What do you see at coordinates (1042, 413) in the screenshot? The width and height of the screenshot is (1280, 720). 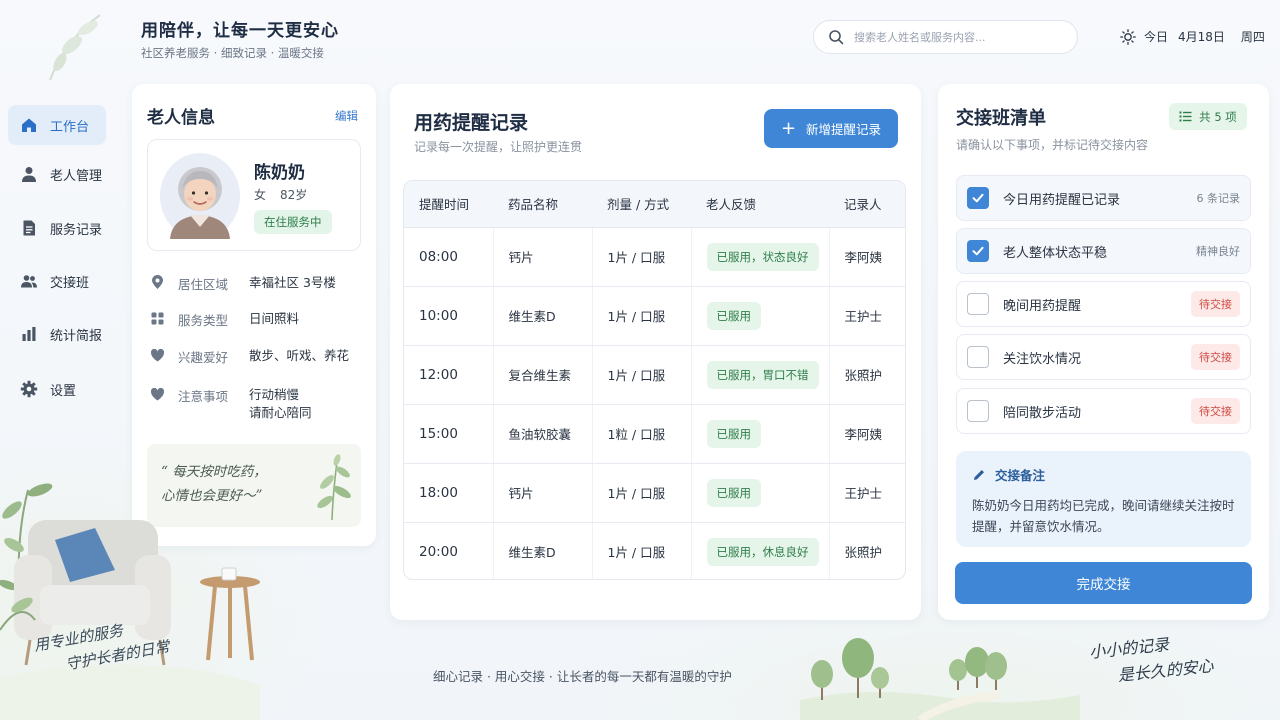 I see `checklist-label: 陪同散步活动` at bounding box center [1042, 413].